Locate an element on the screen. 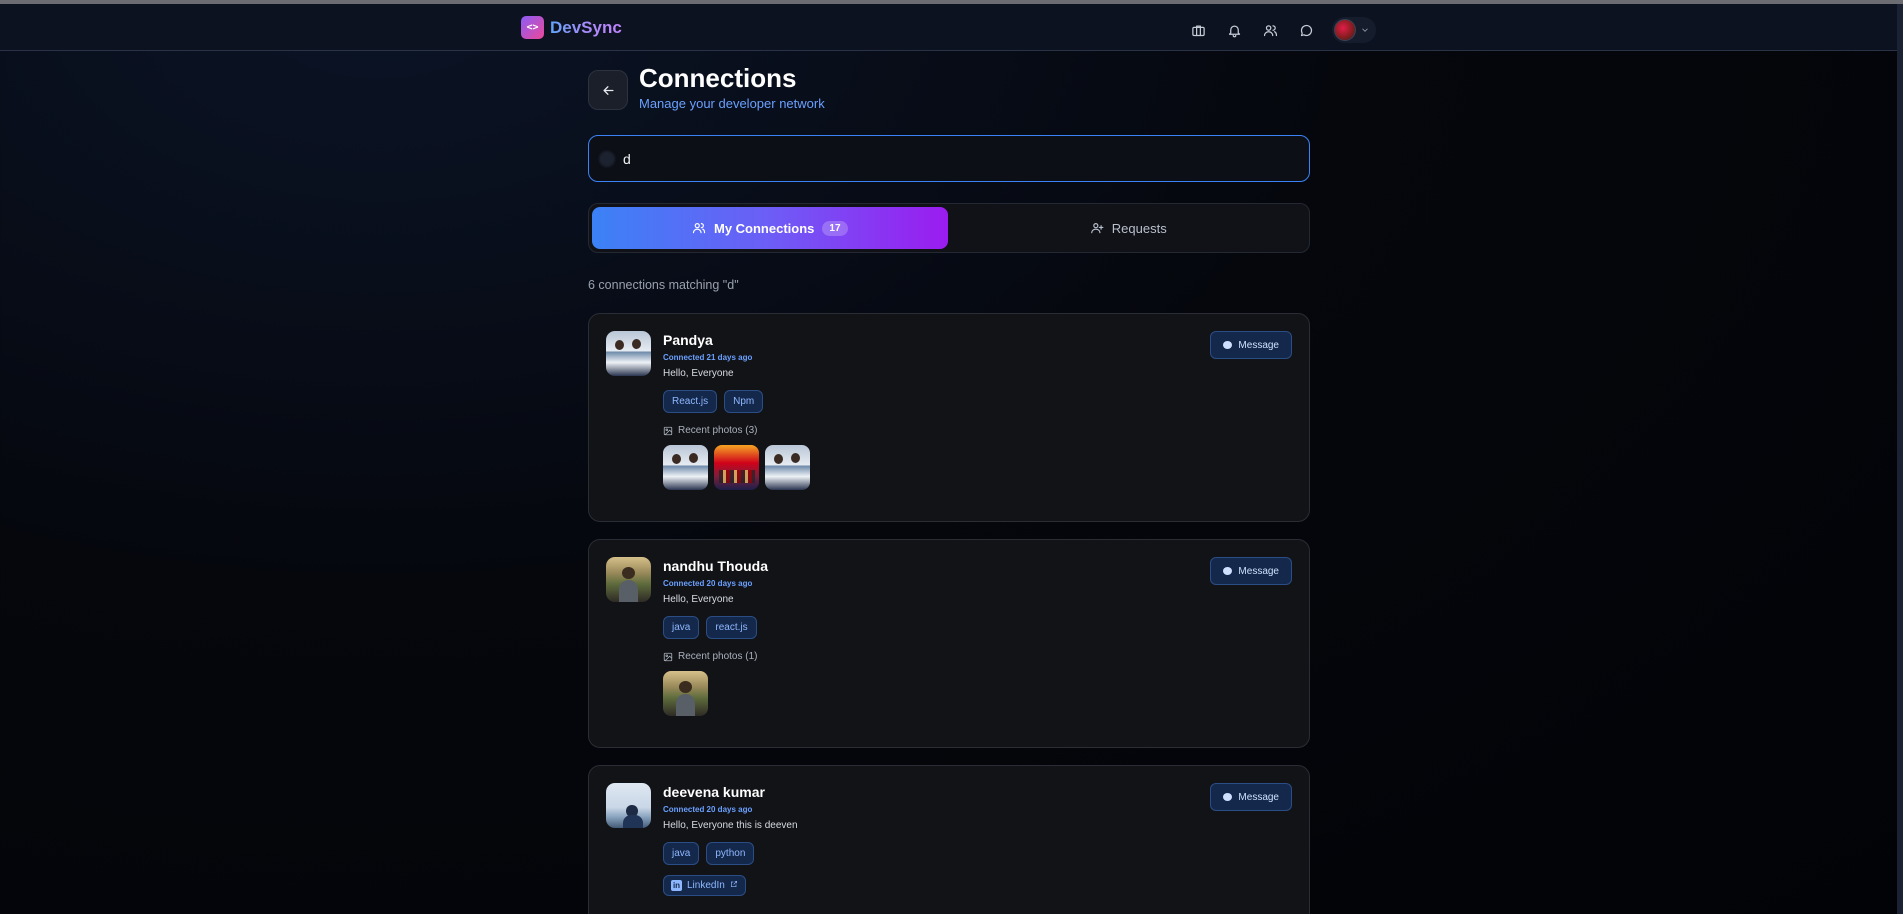  user-plus-icon is located at coordinates (1097, 228).